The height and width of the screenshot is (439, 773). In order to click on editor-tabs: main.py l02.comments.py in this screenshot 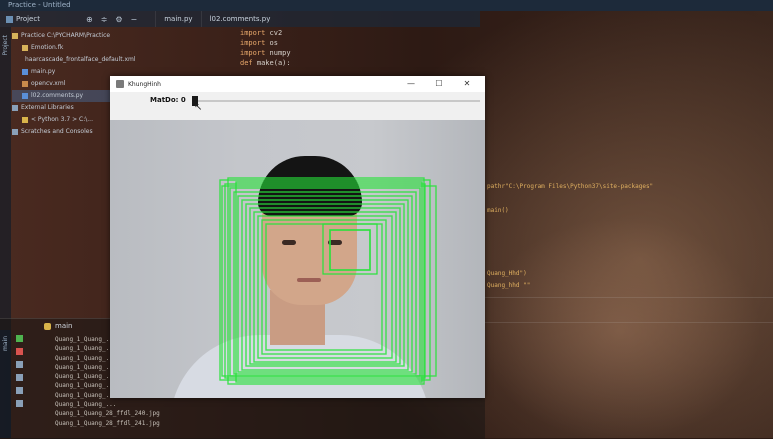, I will do `click(216, 19)`.